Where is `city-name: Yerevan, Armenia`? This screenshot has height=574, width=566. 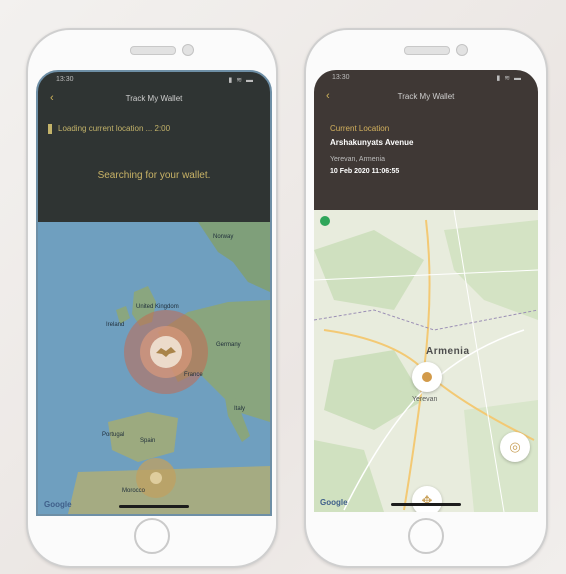
city-name: Yerevan, Armenia is located at coordinates (357, 159).